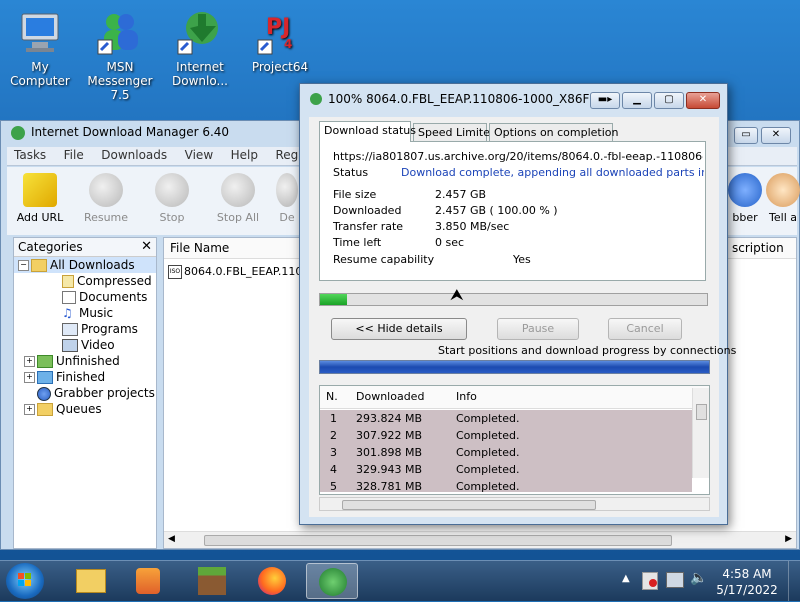 Image resolution: width=800 pixels, height=602 pixels. I want to click on start-button, so click(25, 581).